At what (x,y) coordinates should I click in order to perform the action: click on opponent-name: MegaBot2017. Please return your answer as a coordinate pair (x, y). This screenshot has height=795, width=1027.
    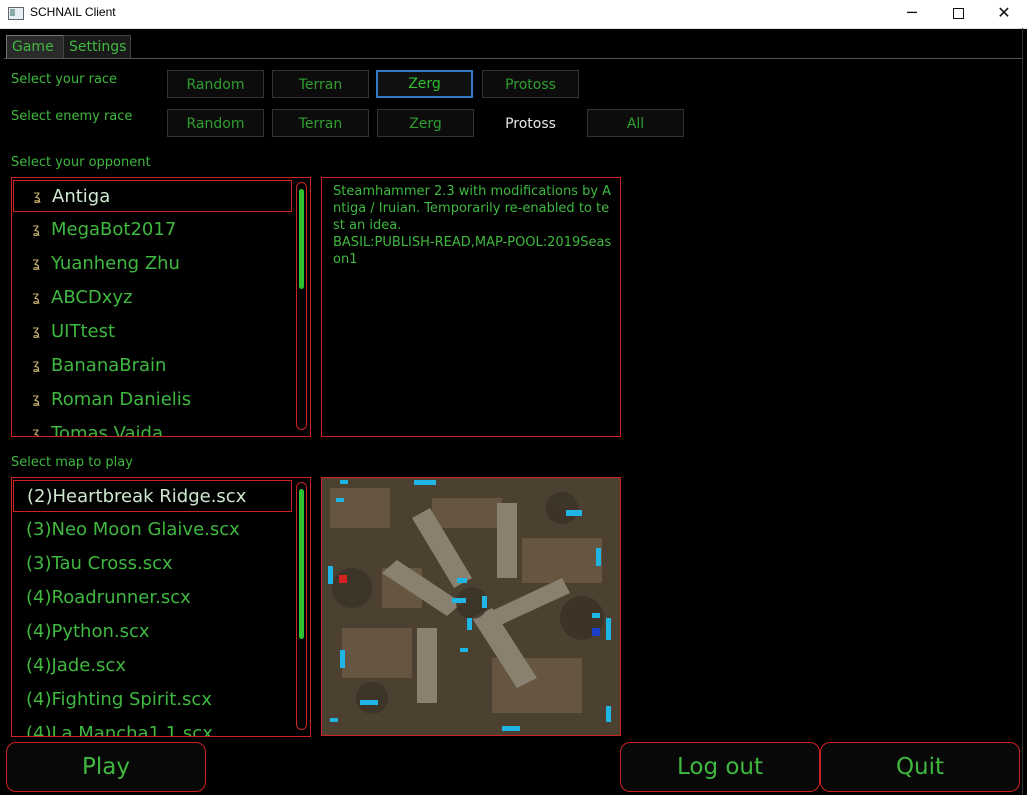
    Looking at the image, I should click on (114, 229).